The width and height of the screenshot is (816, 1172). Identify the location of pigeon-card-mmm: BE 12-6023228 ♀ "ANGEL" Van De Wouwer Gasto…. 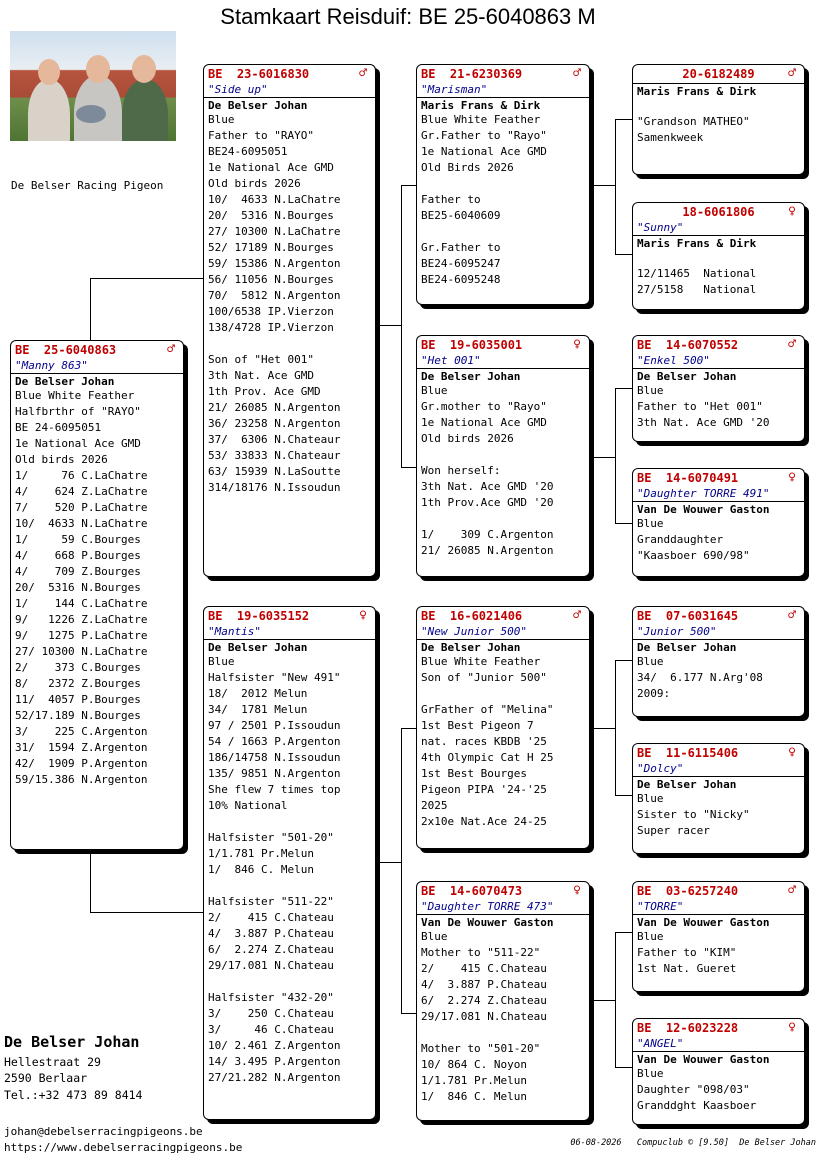
(718, 1071).